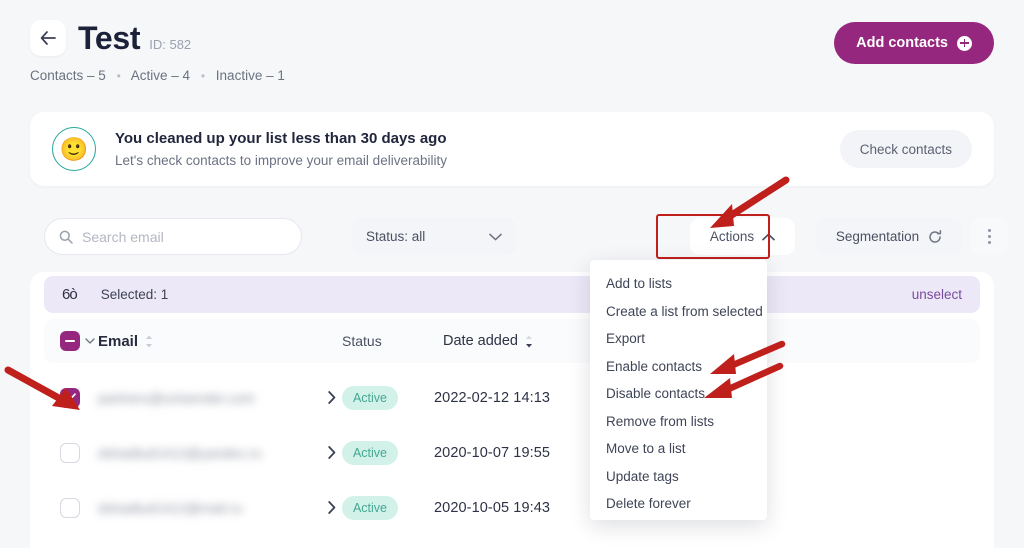 The image size is (1024, 548). What do you see at coordinates (362, 341) in the screenshot?
I see `column-label-status: Status` at bounding box center [362, 341].